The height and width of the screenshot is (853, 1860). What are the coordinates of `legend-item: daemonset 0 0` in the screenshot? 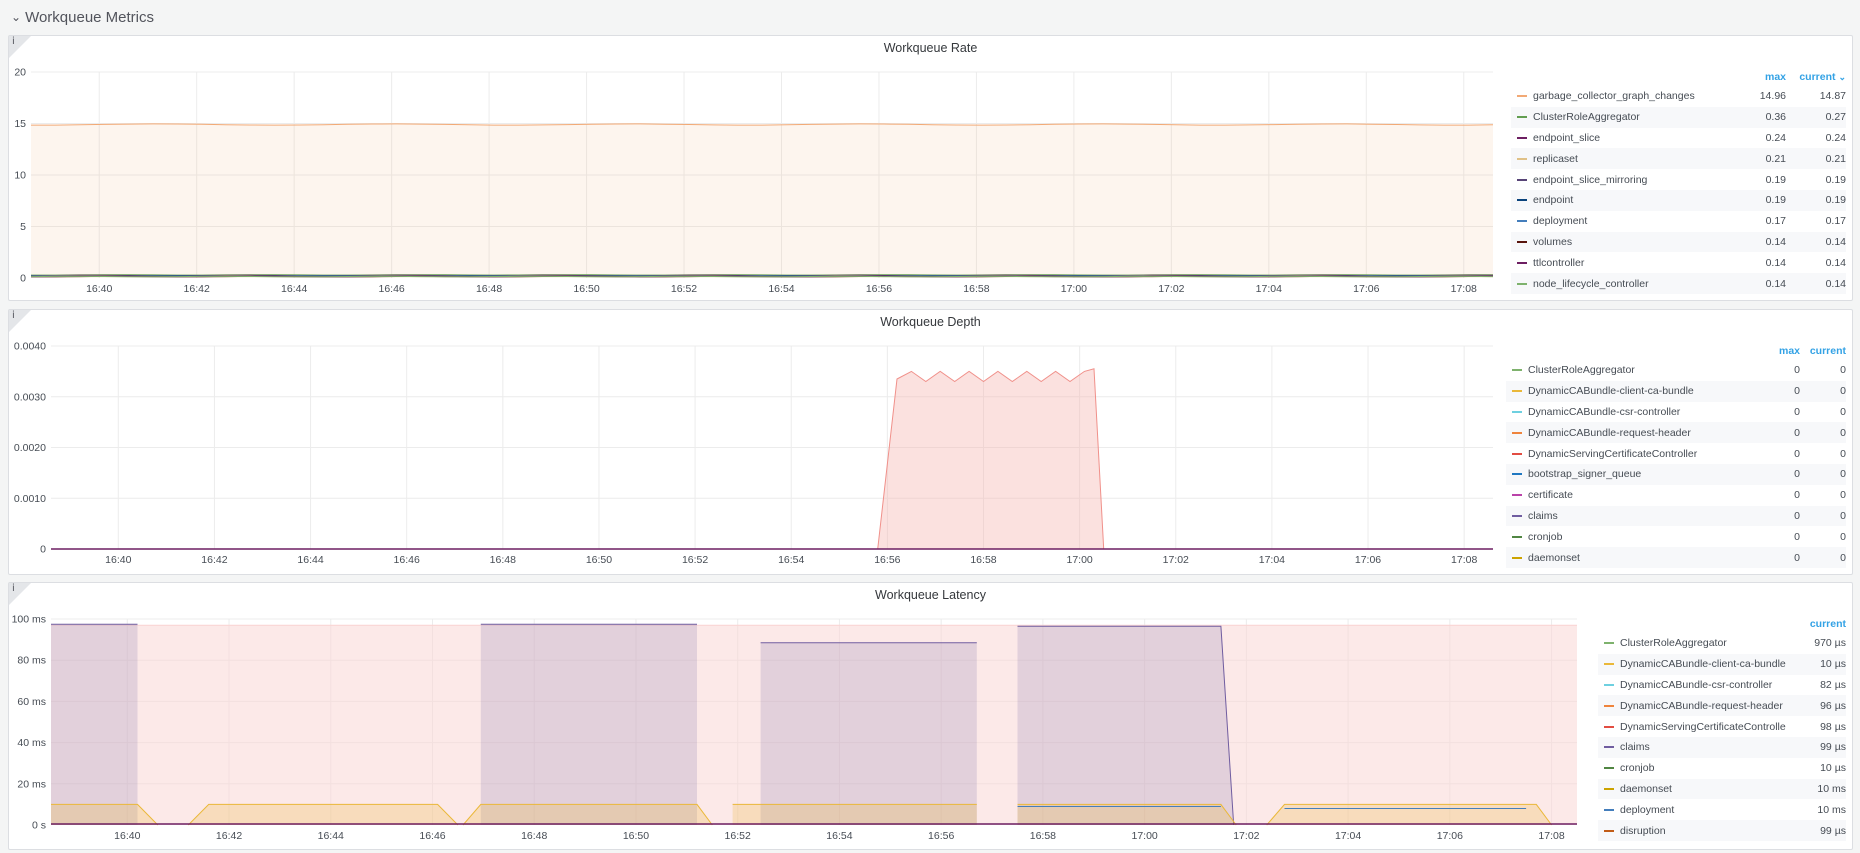 It's located at (1676, 557).